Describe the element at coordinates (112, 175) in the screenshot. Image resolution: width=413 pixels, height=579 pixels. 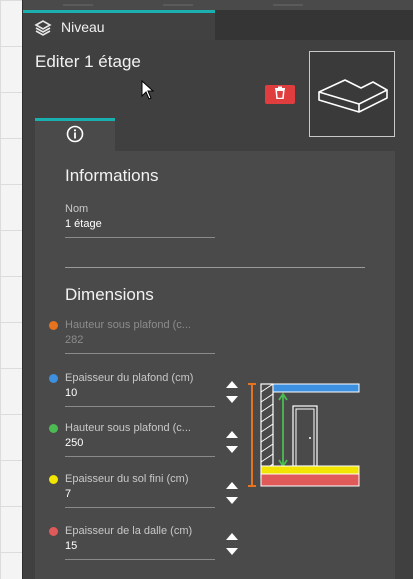
I see `informations-title: Informations` at that location.